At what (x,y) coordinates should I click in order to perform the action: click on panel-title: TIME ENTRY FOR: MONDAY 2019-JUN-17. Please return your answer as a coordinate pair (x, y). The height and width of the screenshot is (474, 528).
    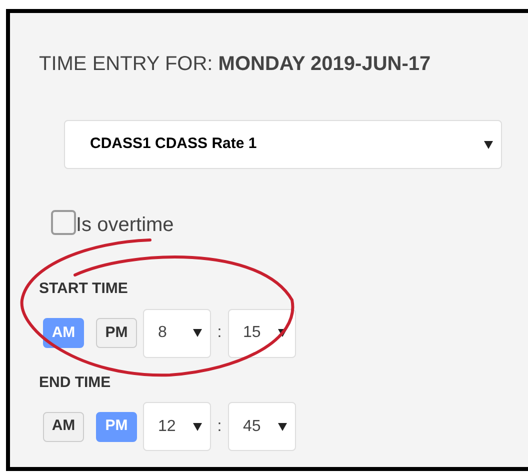
    Looking at the image, I should click on (235, 64).